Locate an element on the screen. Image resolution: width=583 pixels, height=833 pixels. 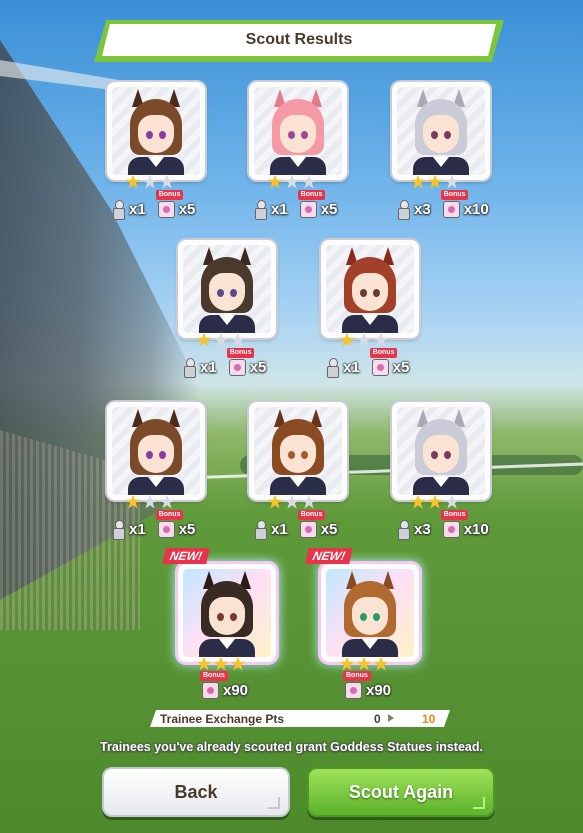
reward-row: Bonus x90 is located at coordinates (224, 685).